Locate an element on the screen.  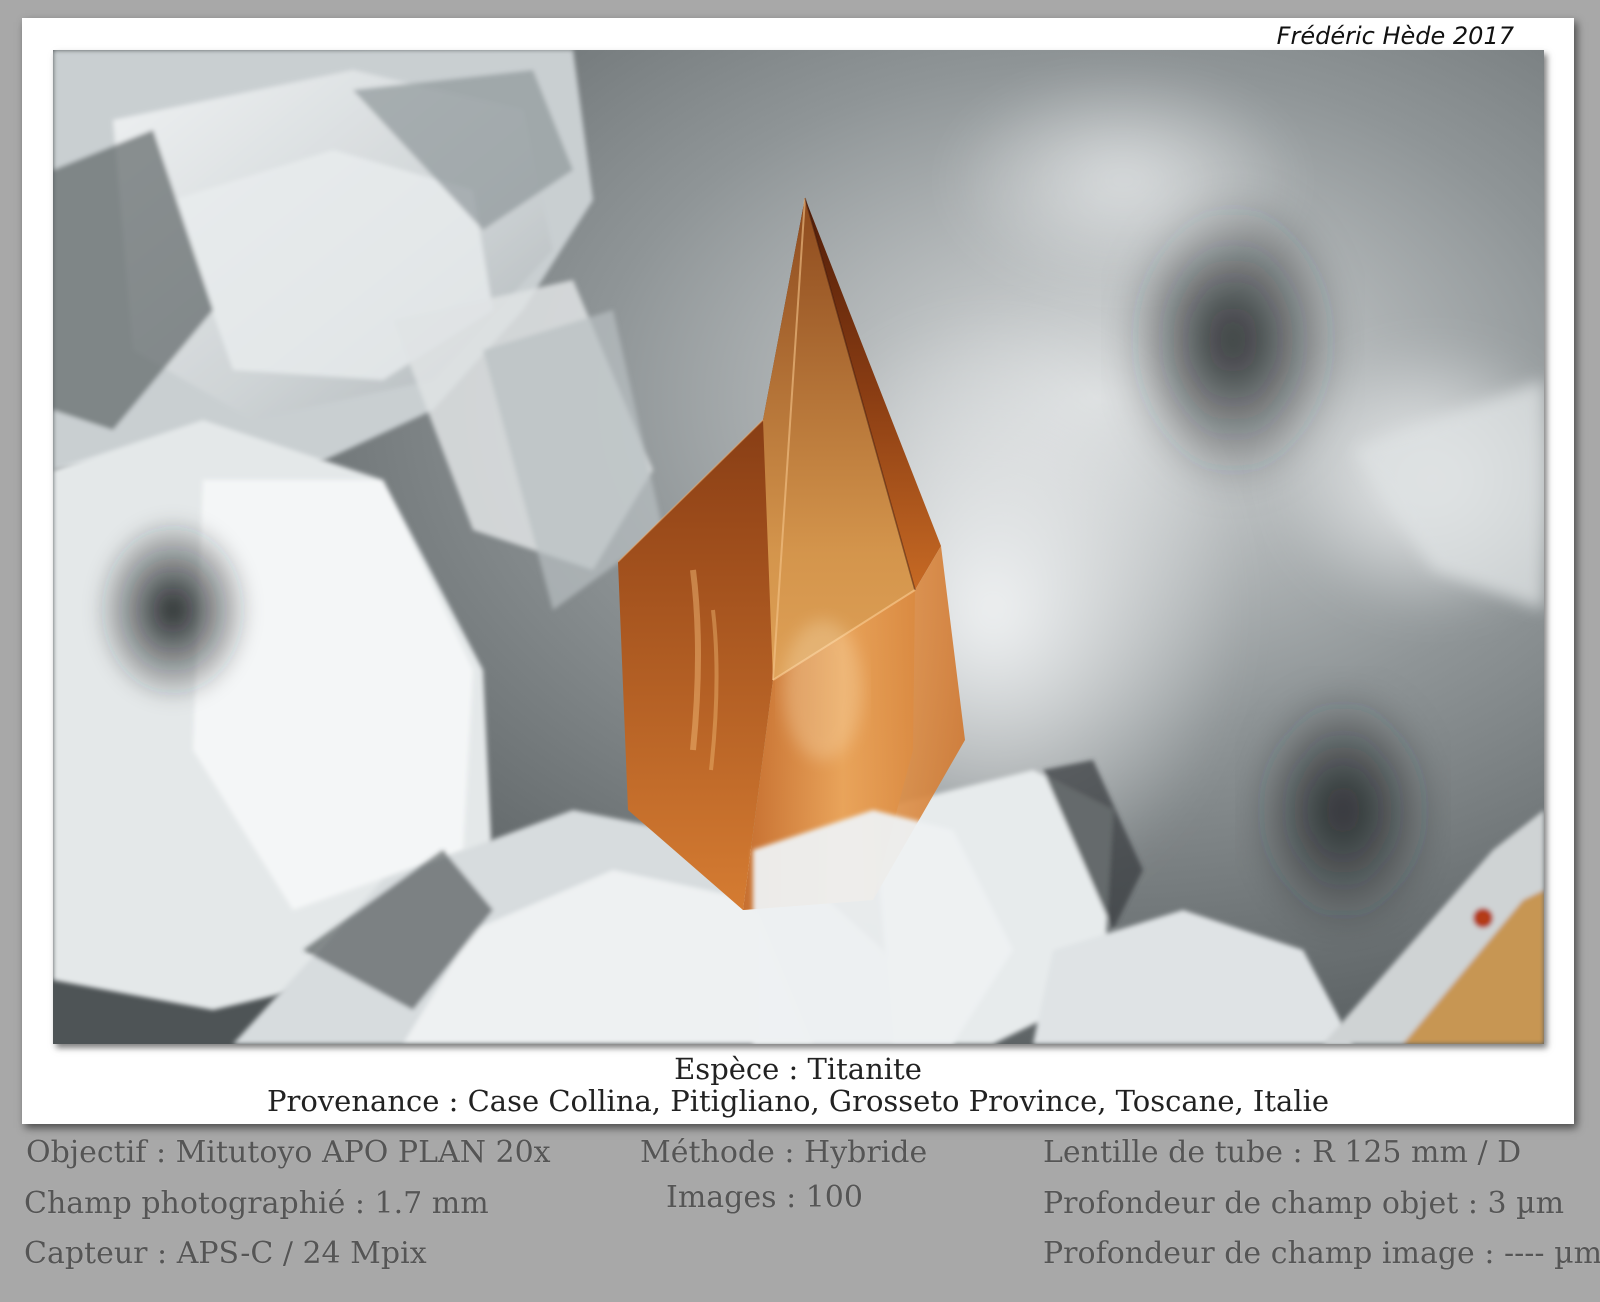
objective-info: Objectif : Mitutoyo APO PLAN 20x is located at coordinates (288, 1152).